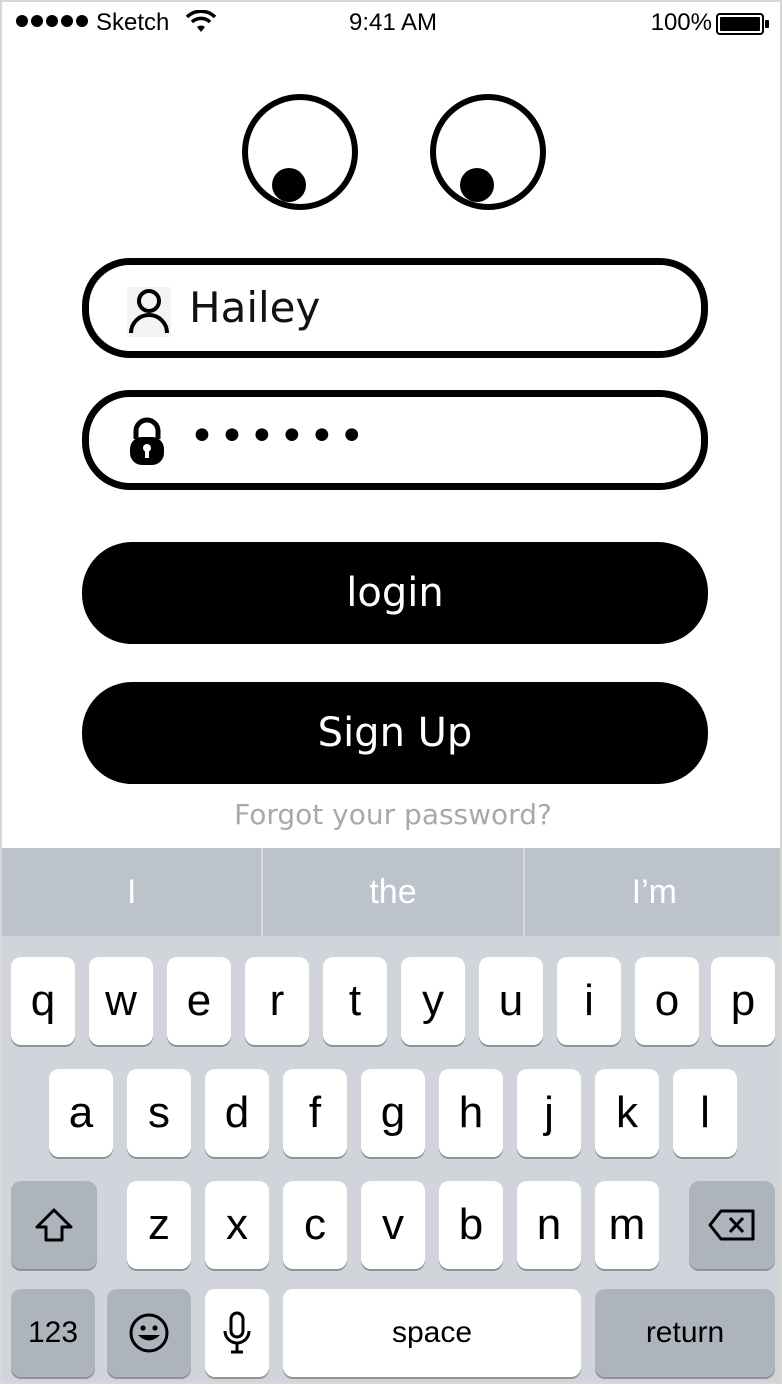 This screenshot has height=1384, width=782. What do you see at coordinates (255, 307) in the screenshot?
I see `username-value: Hailey` at bounding box center [255, 307].